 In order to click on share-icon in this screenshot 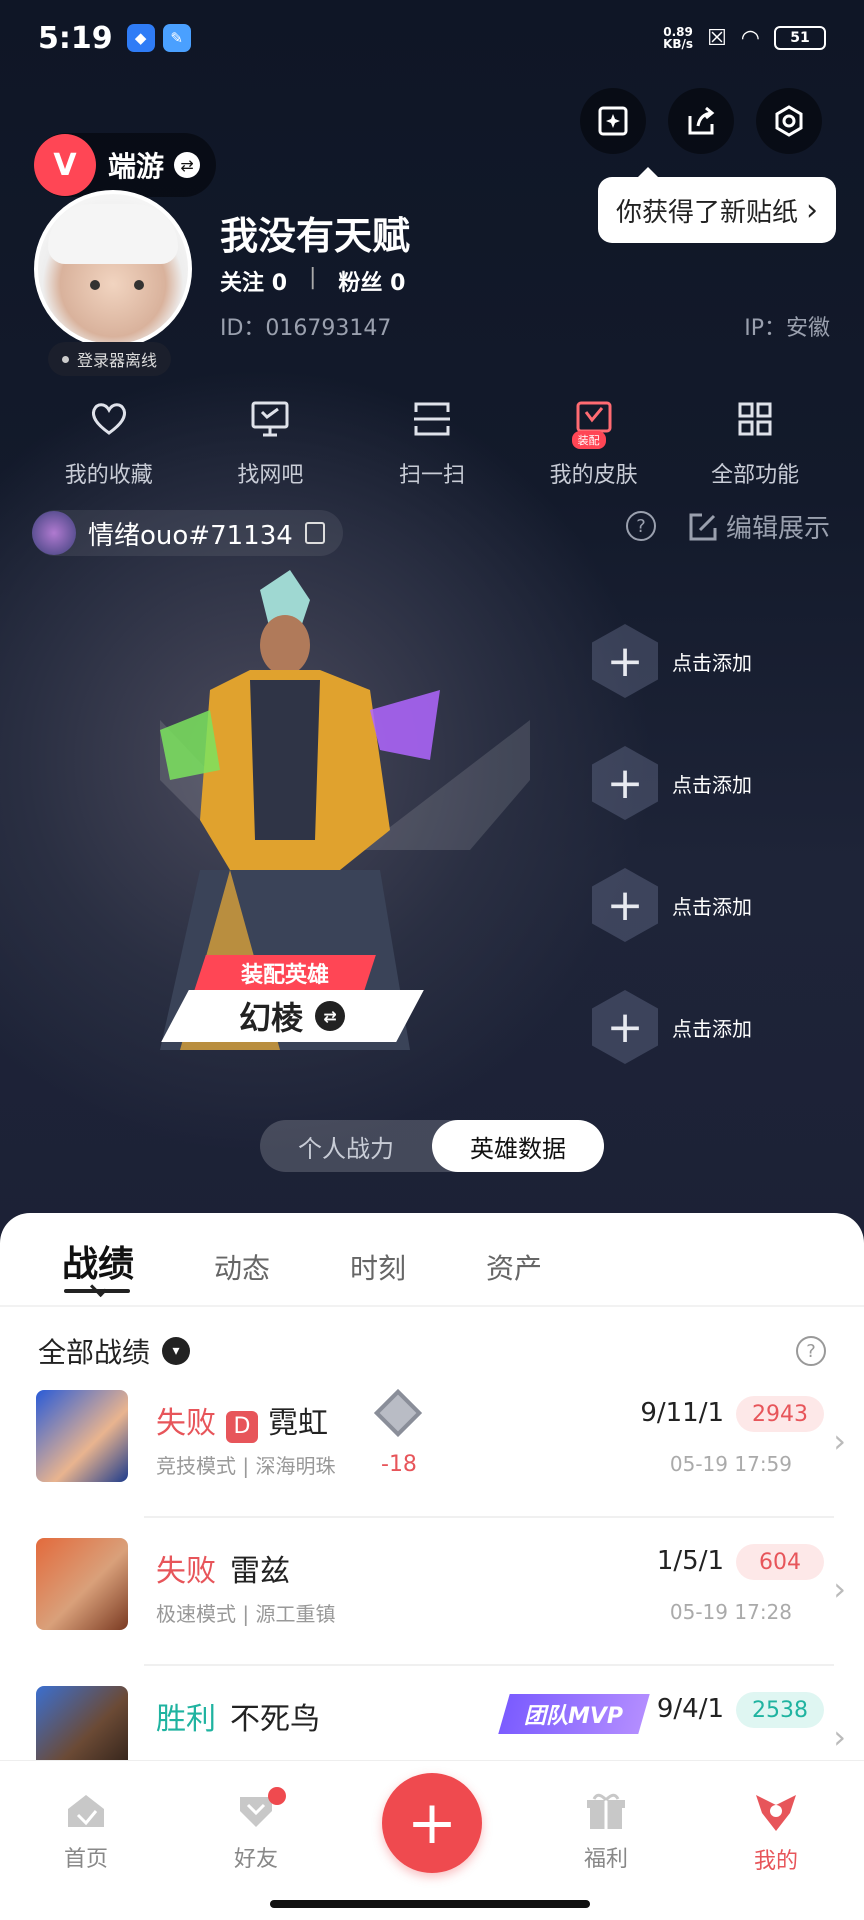, I will do `click(701, 120)`.